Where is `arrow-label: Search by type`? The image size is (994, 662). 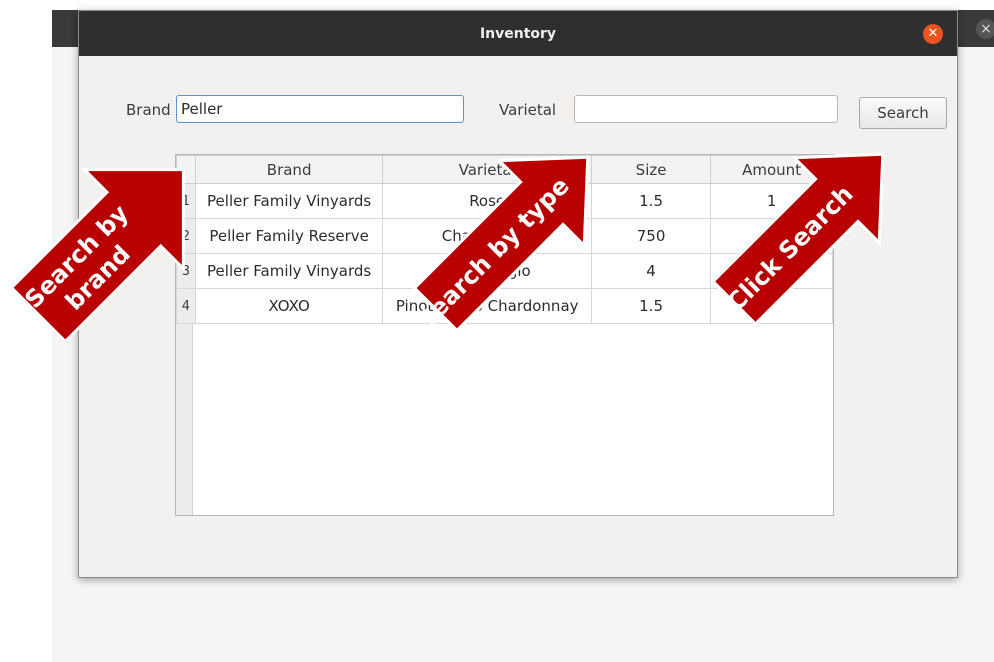 arrow-label: Search by type is located at coordinates (492, 253).